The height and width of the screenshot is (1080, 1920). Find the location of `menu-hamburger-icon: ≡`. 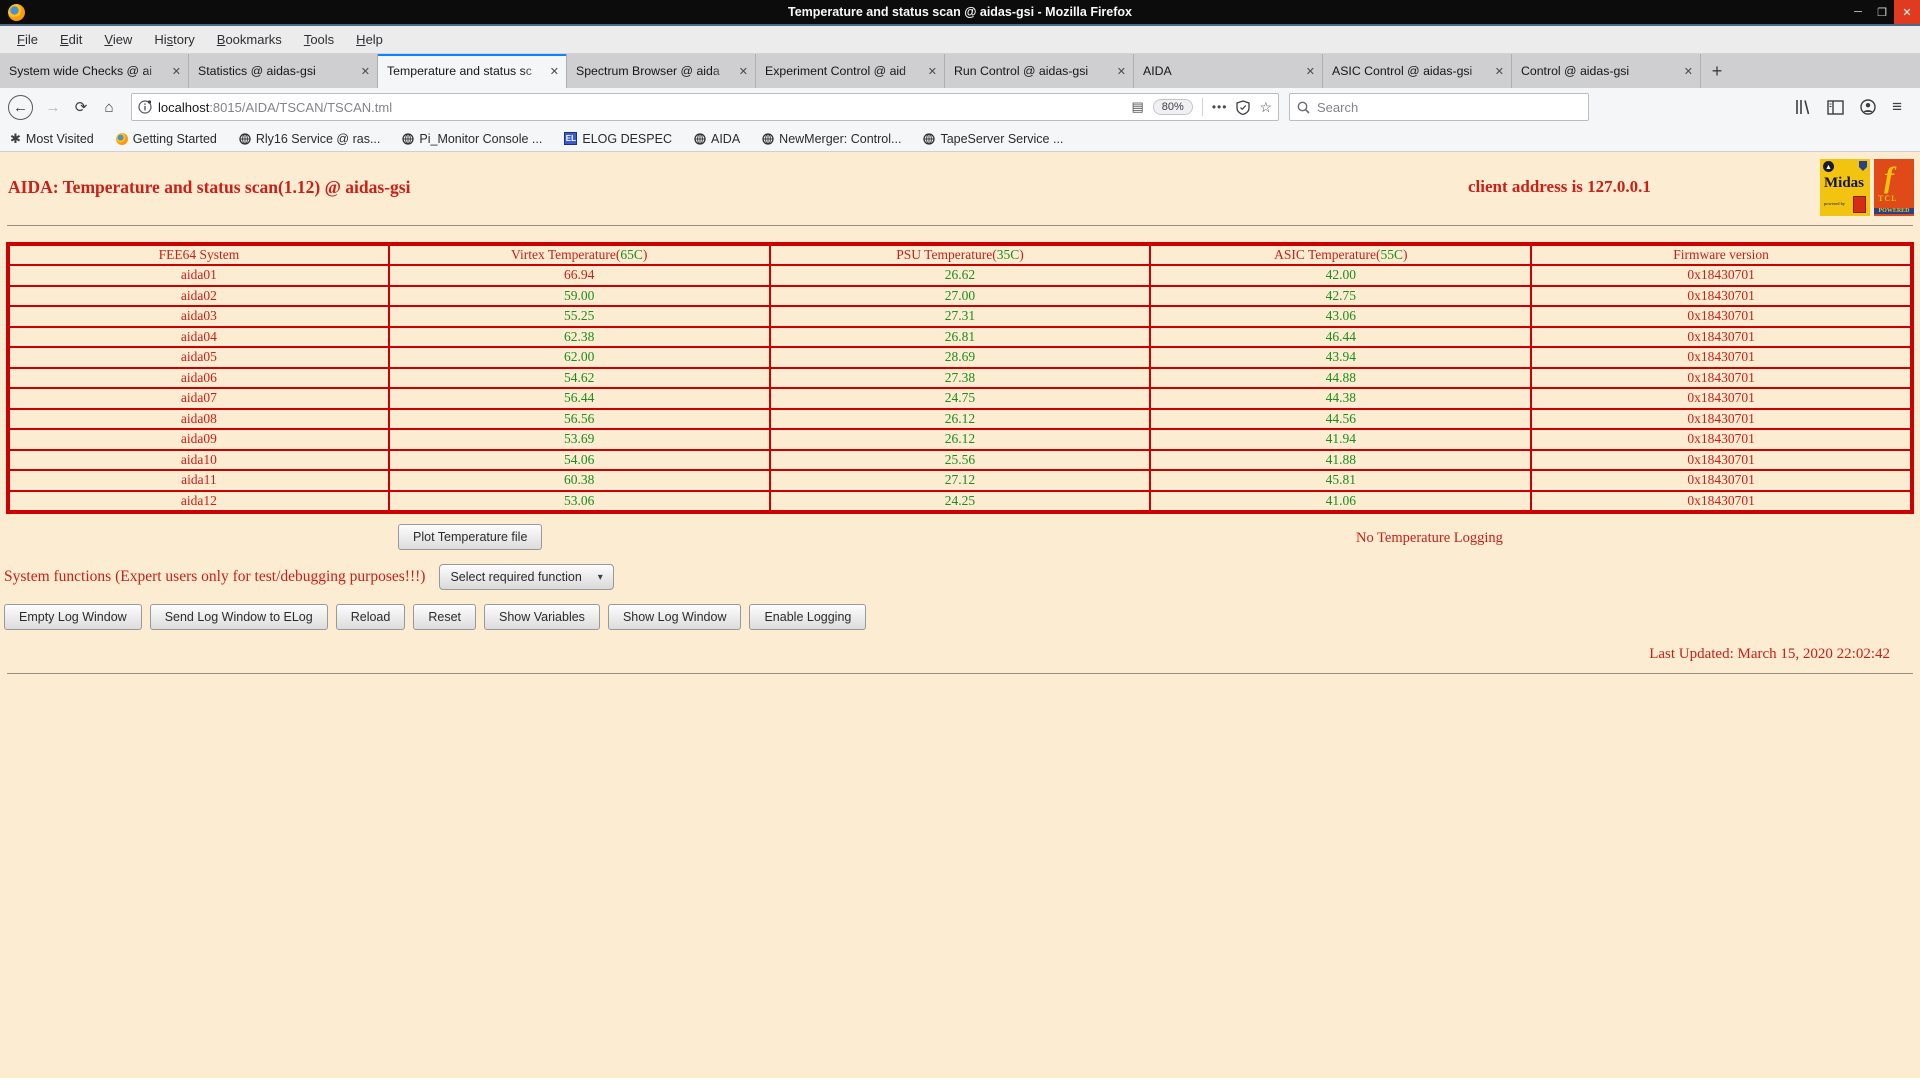

menu-hamburger-icon: ≡ is located at coordinates (1897, 107).